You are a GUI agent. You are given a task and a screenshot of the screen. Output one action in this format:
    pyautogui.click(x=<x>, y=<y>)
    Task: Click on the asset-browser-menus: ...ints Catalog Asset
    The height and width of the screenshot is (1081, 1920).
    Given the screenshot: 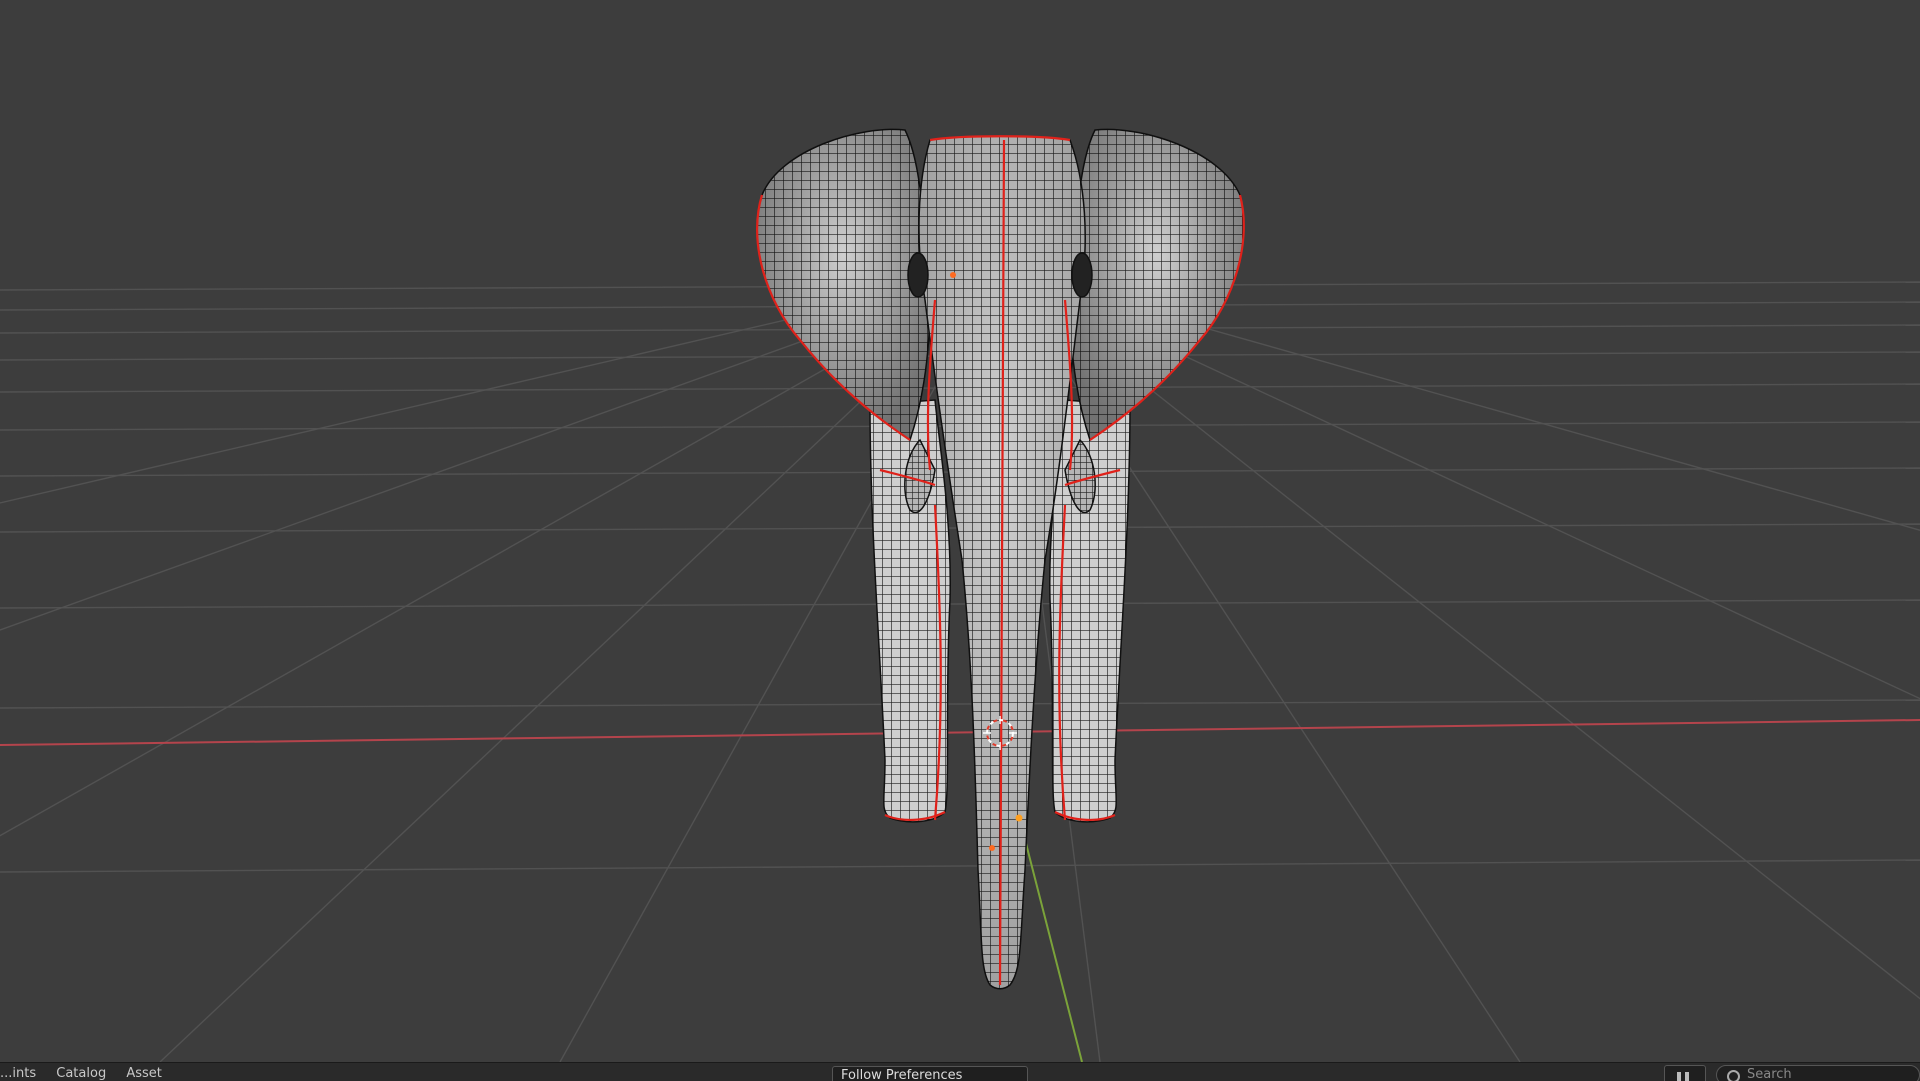 What is the action you would take?
    pyautogui.click(x=89, y=1073)
    